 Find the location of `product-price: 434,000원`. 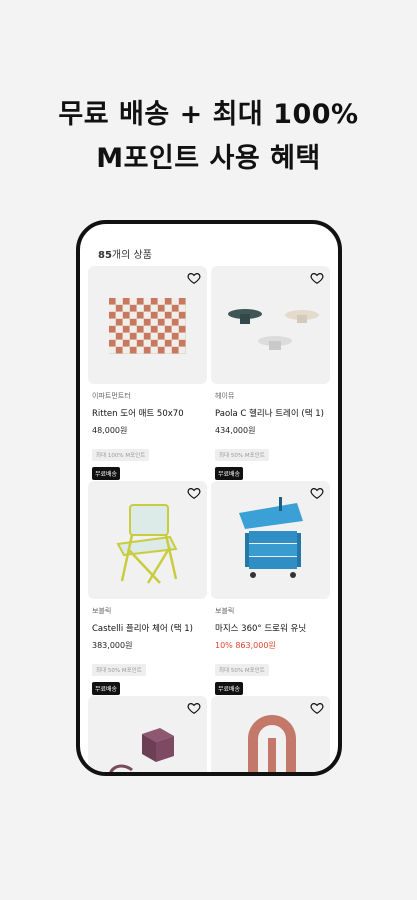

product-price: 434,000원 is located at coordinates (235, 430).